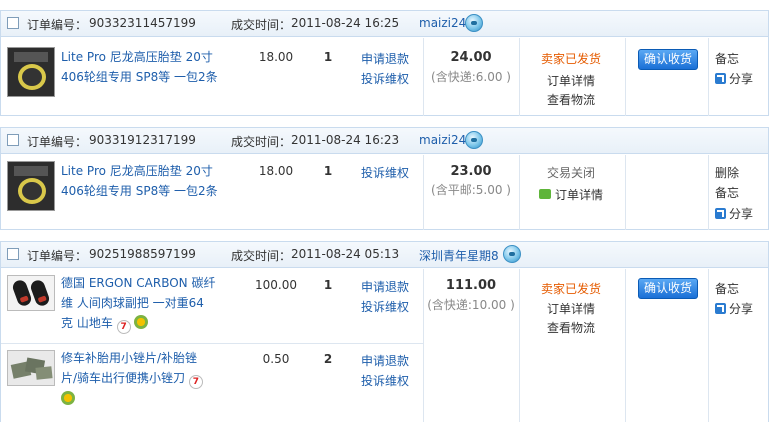 The width and height of the screenshot is (769, 422). I want to click on order-total: 24.00, so click(471, 57).